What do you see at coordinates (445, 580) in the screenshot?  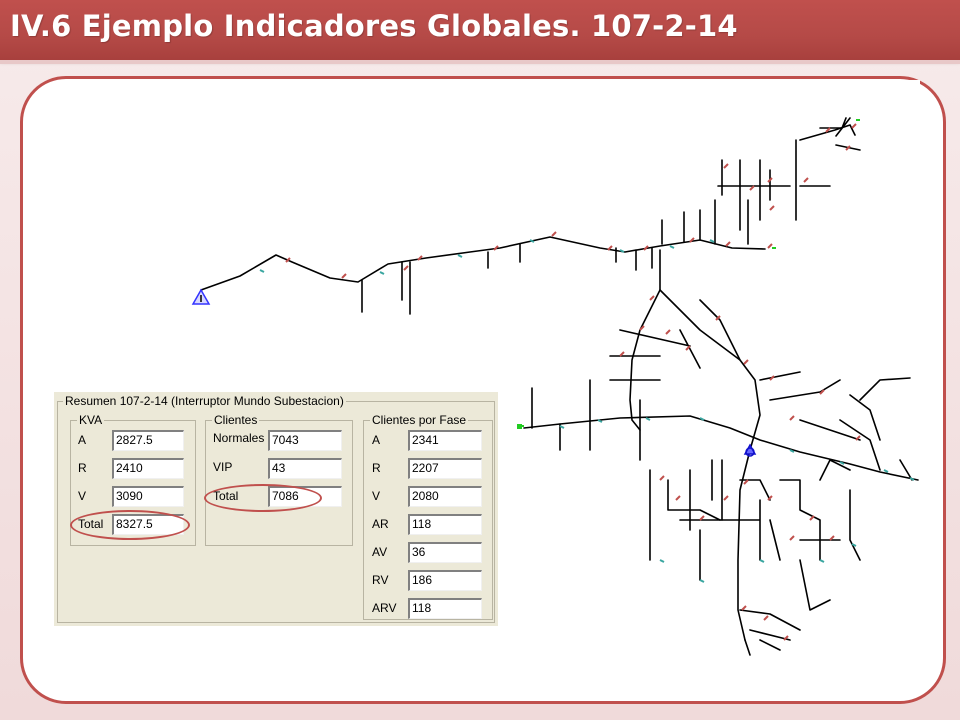 I see `fase-rv-field: 186` at bounding box center [445, 580].